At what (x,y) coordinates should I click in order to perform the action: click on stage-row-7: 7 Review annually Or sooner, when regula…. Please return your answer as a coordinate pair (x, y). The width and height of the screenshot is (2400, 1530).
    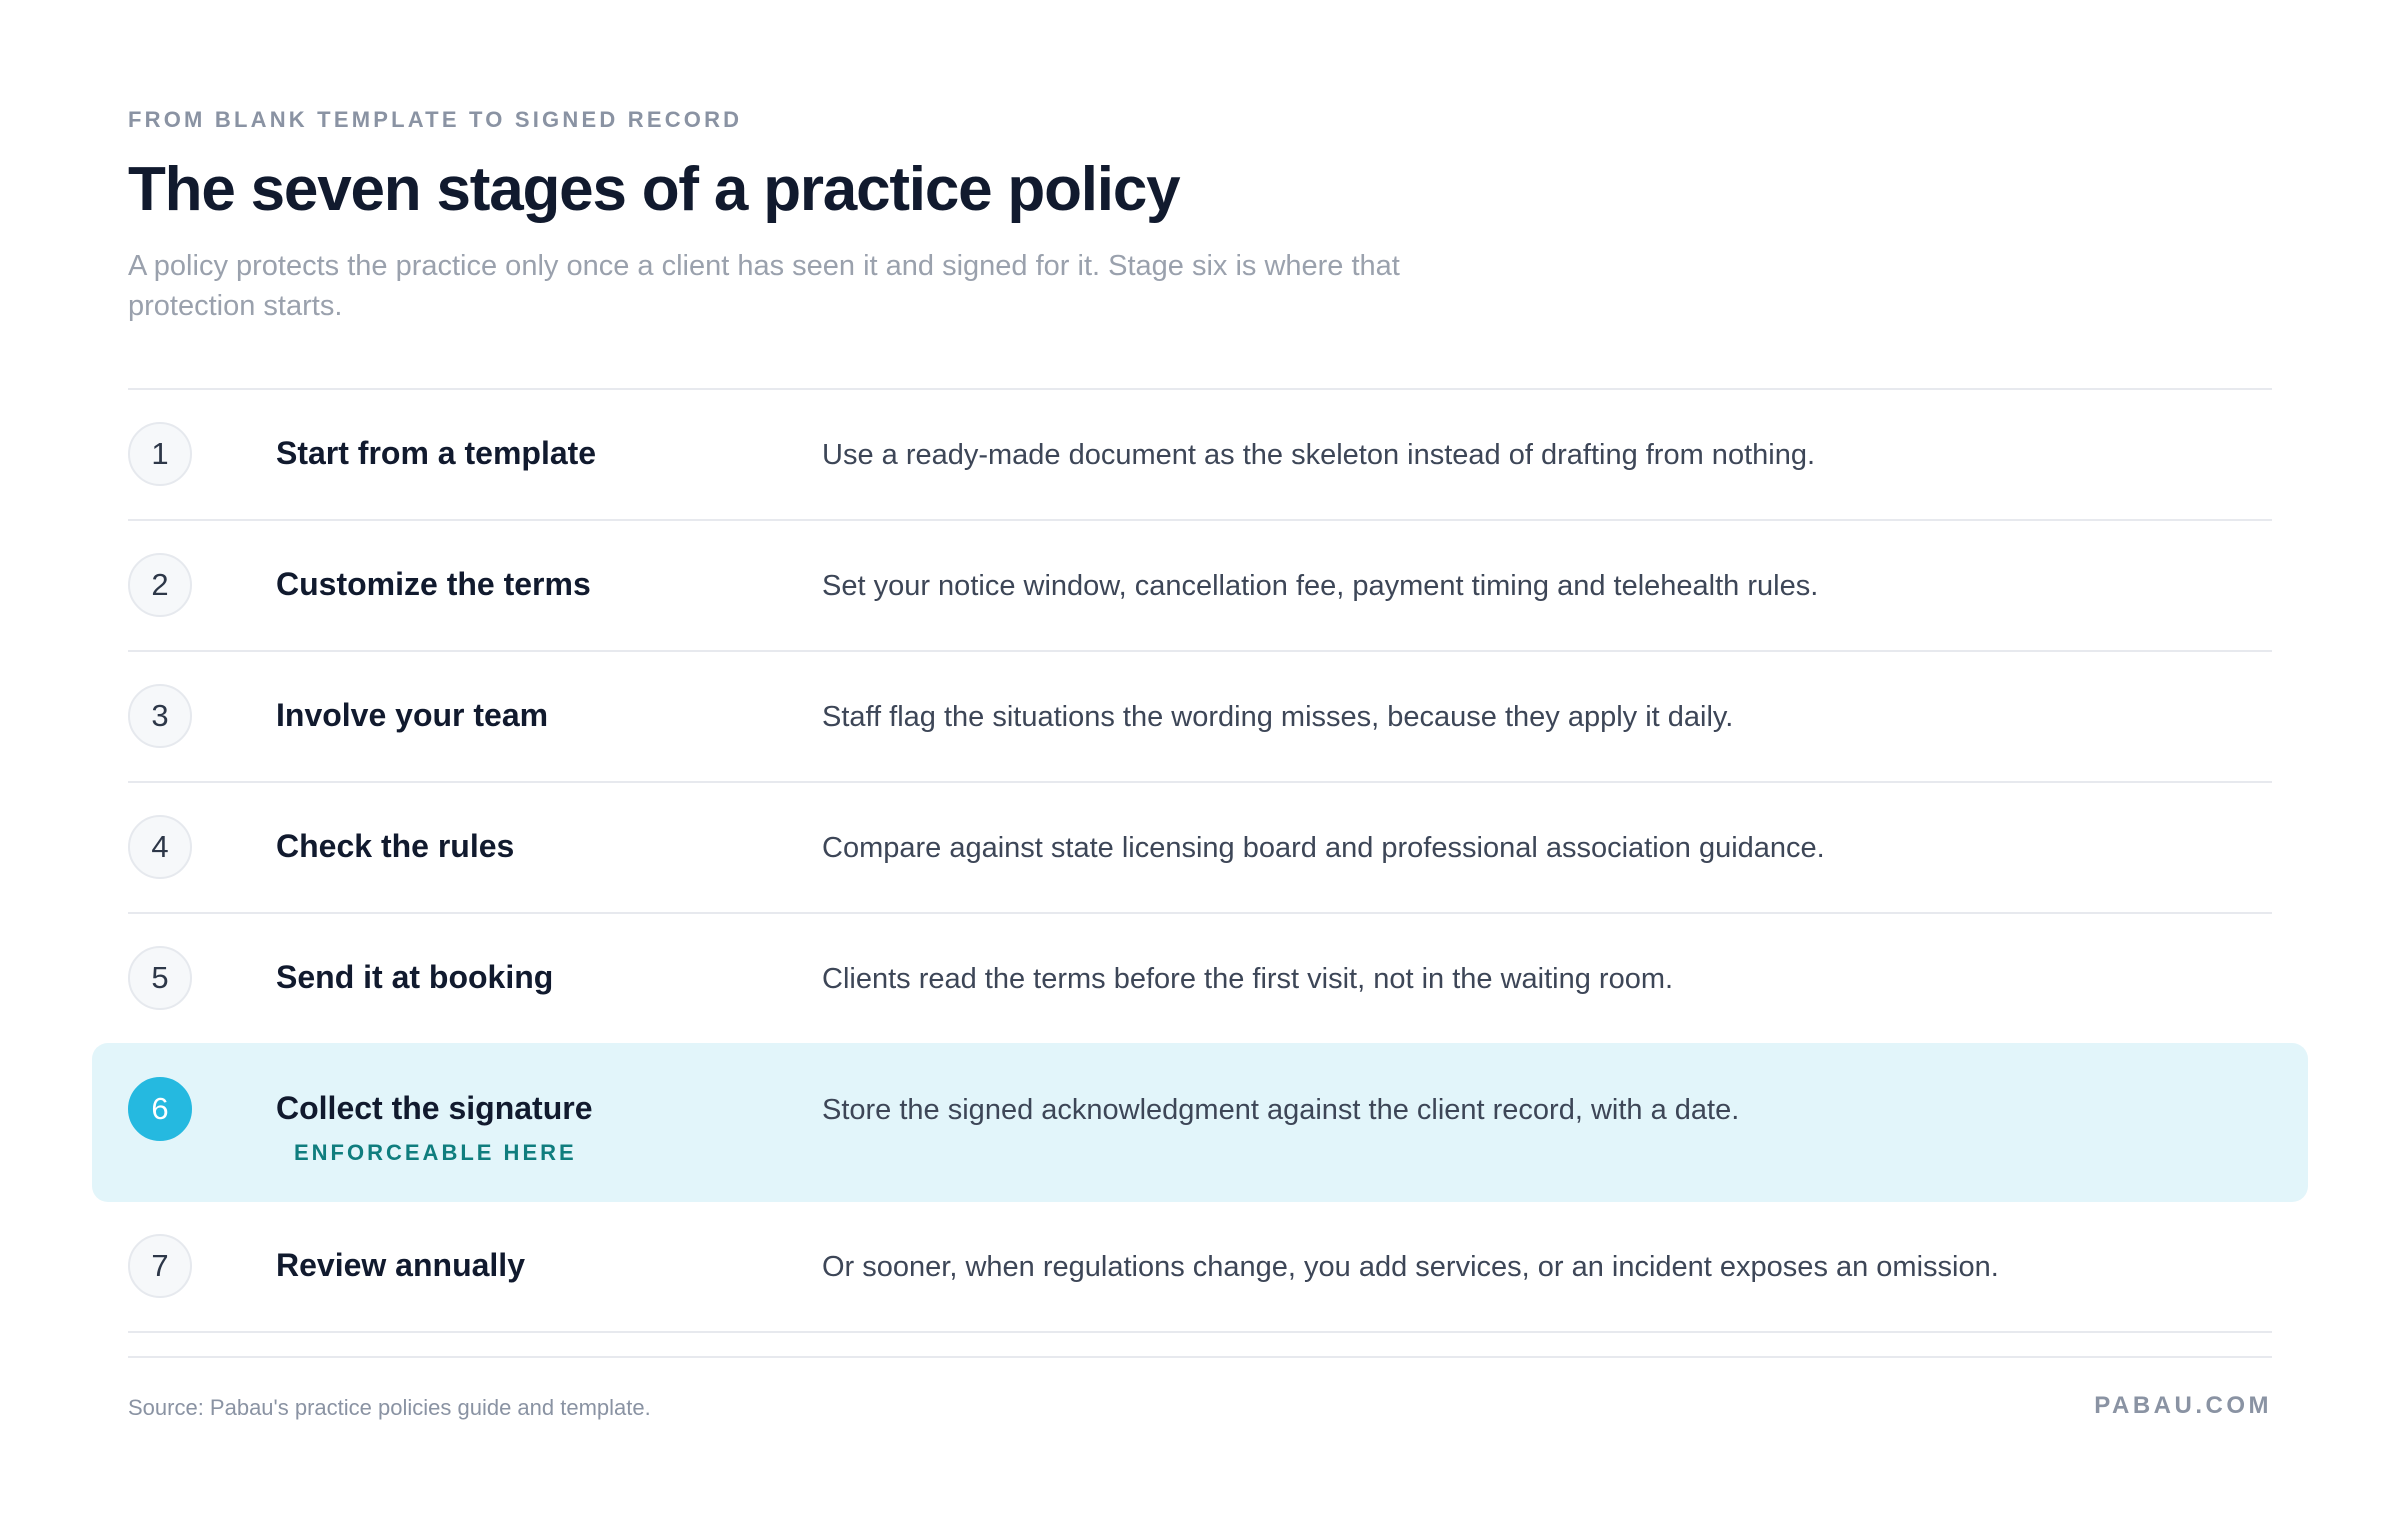
    Looking at the image, I should click on (1200, 1267).